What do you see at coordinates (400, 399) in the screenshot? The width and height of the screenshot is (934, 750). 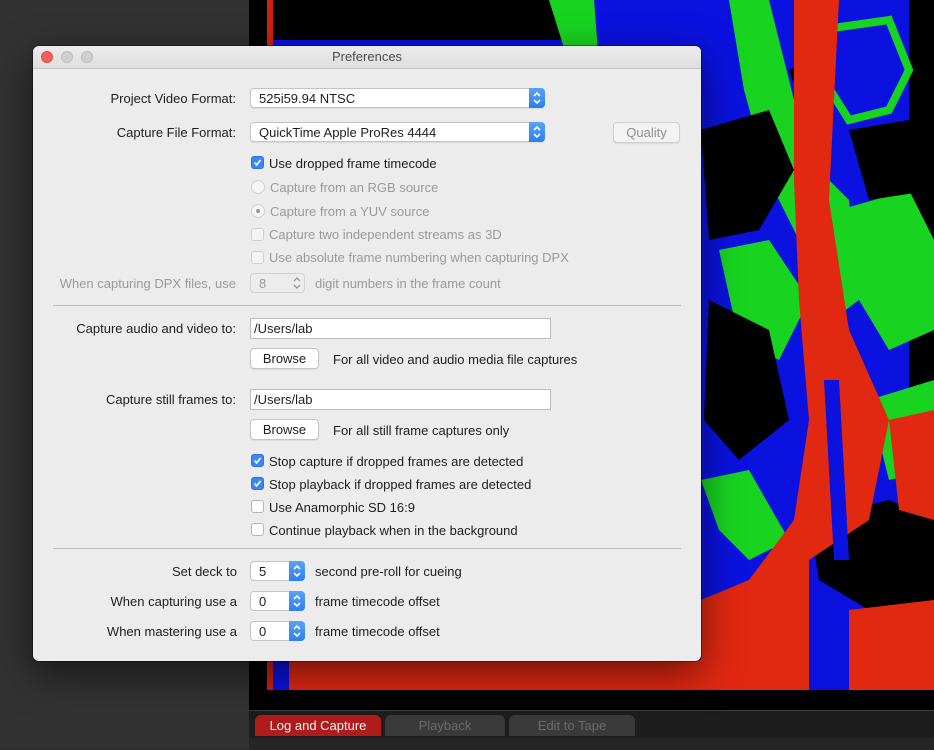 I see `capture-still-path-field: /Users/lab` at bounding box center [400, 399].